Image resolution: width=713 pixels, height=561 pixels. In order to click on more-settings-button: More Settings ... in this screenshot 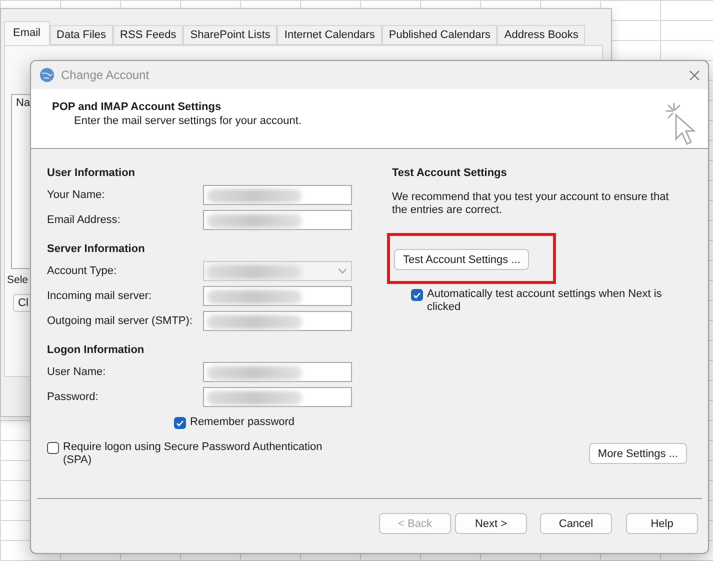, I will do `click(637, 453)`.